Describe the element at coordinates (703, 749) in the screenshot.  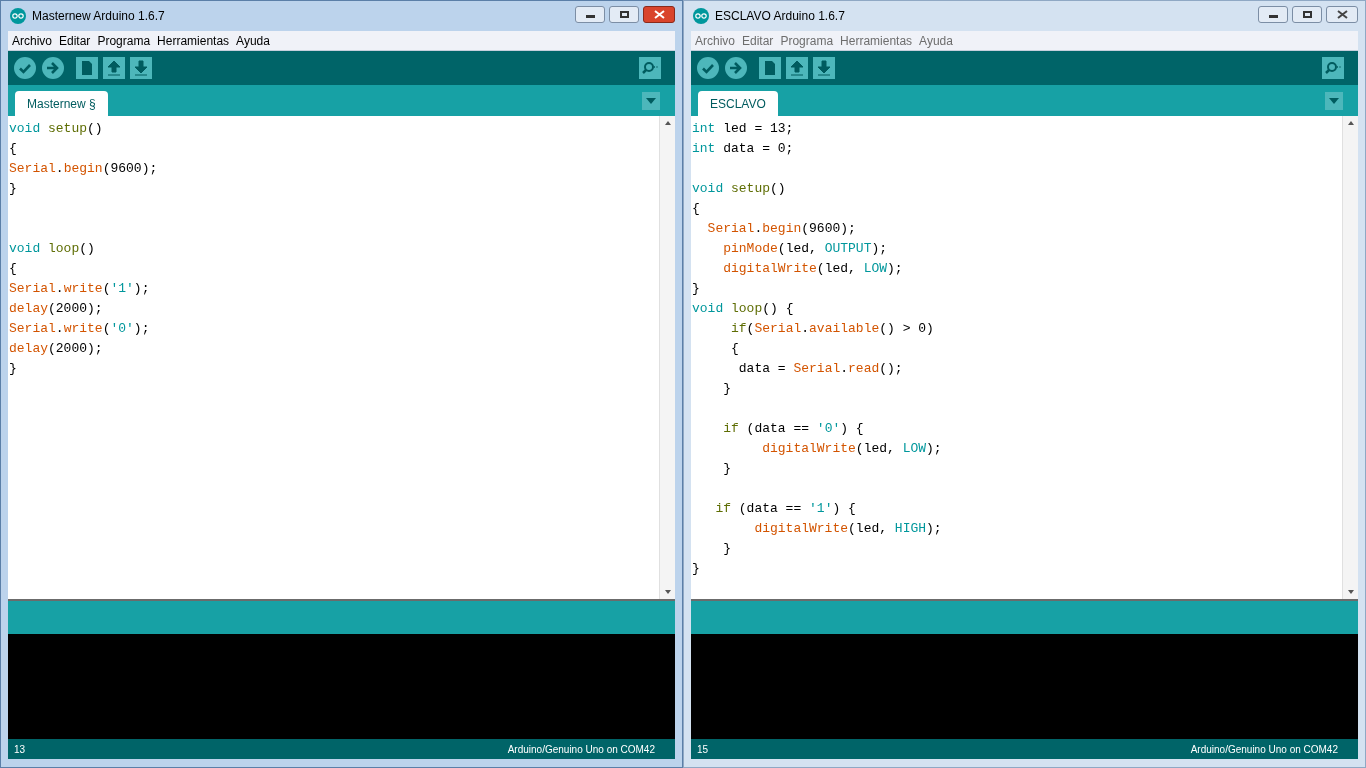
I see `line-number: 15` at that location.